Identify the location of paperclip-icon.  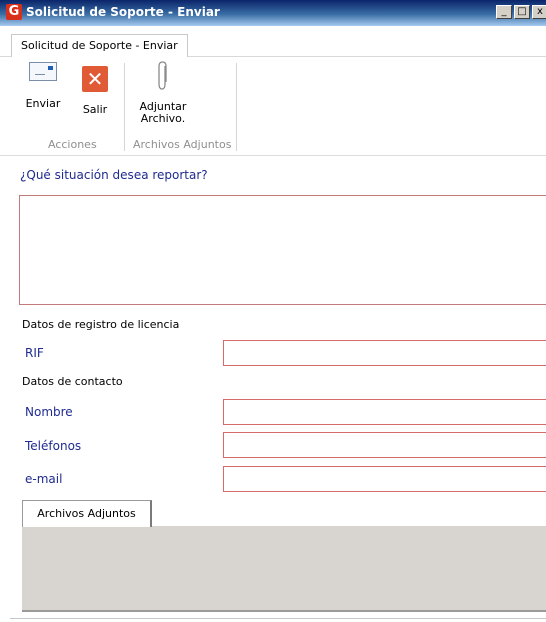
(162, 75).